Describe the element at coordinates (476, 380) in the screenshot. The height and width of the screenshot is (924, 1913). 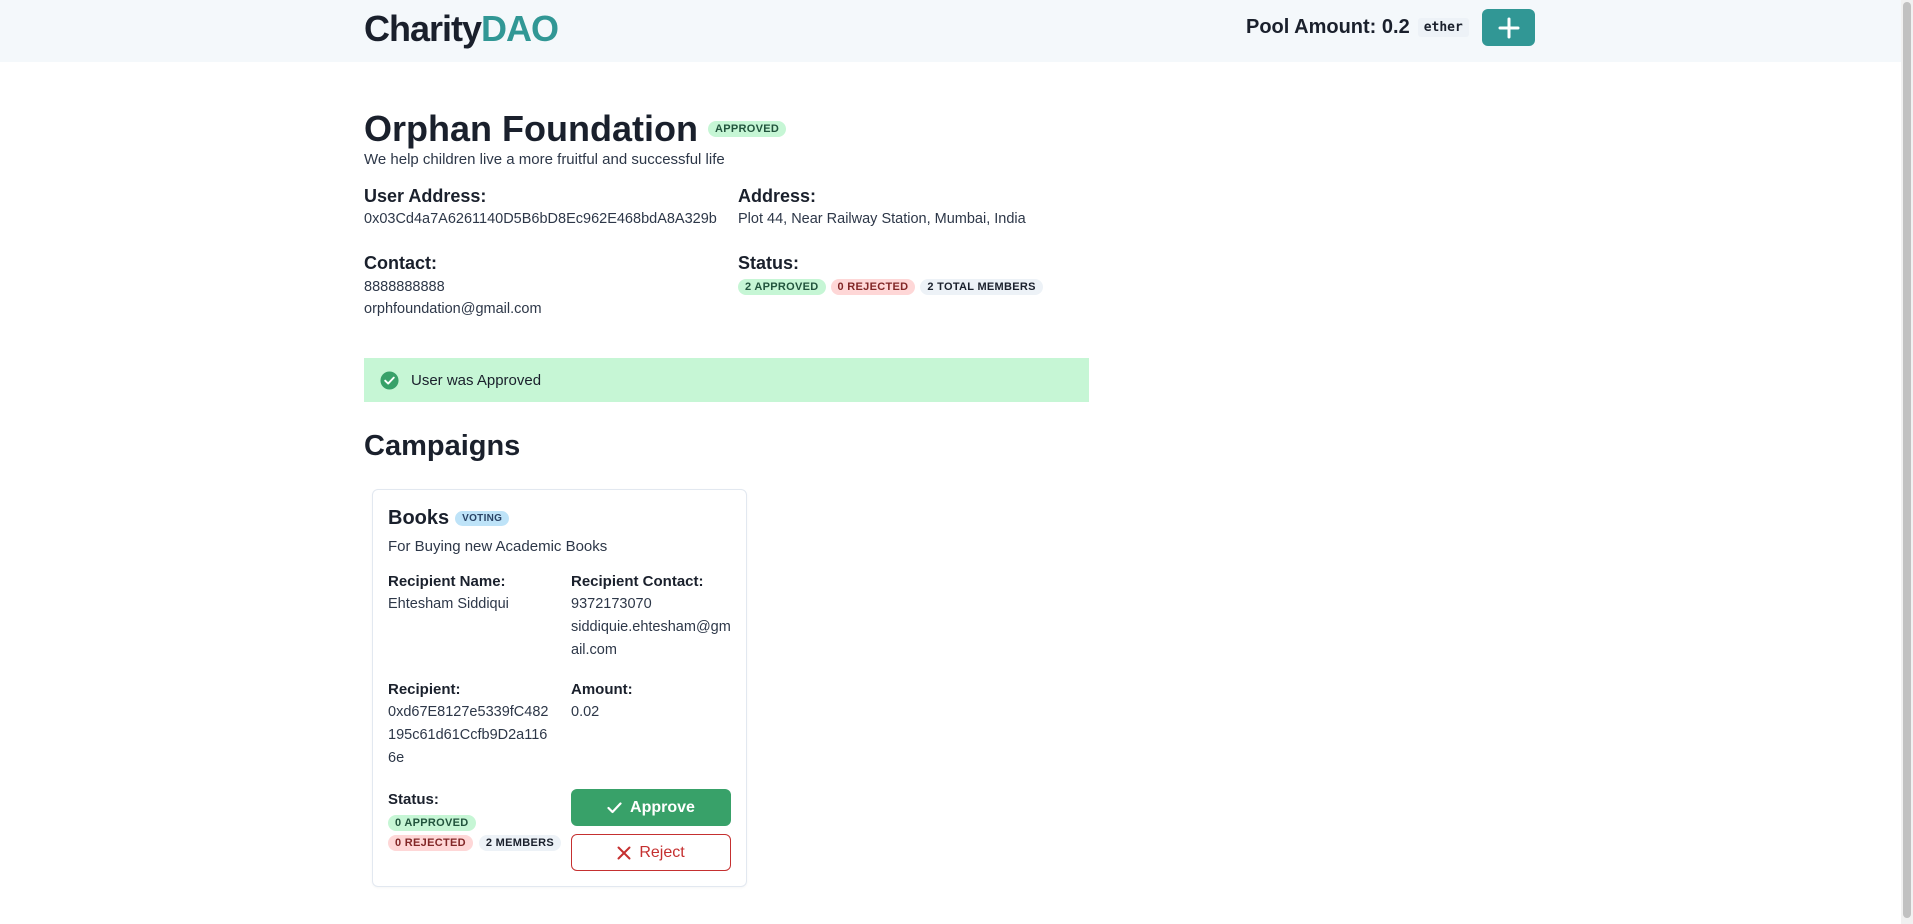
I see `alert-message: User was Approved` at that location.